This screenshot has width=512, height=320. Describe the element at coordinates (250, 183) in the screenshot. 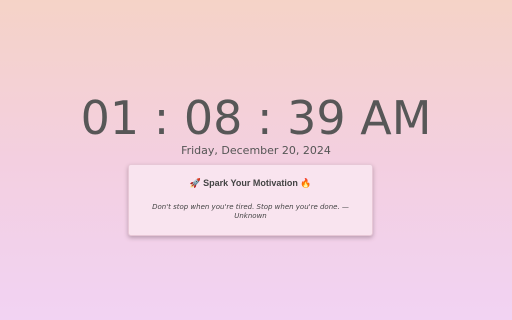

I see `motivation-card-title: 🚀 Spark Your Motivation 🔥` at that location.